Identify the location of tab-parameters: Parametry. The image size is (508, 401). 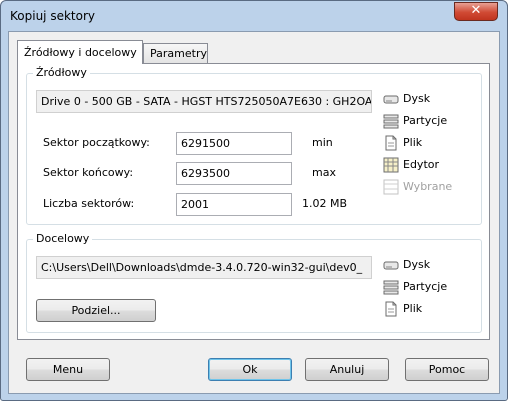
(175, 53).